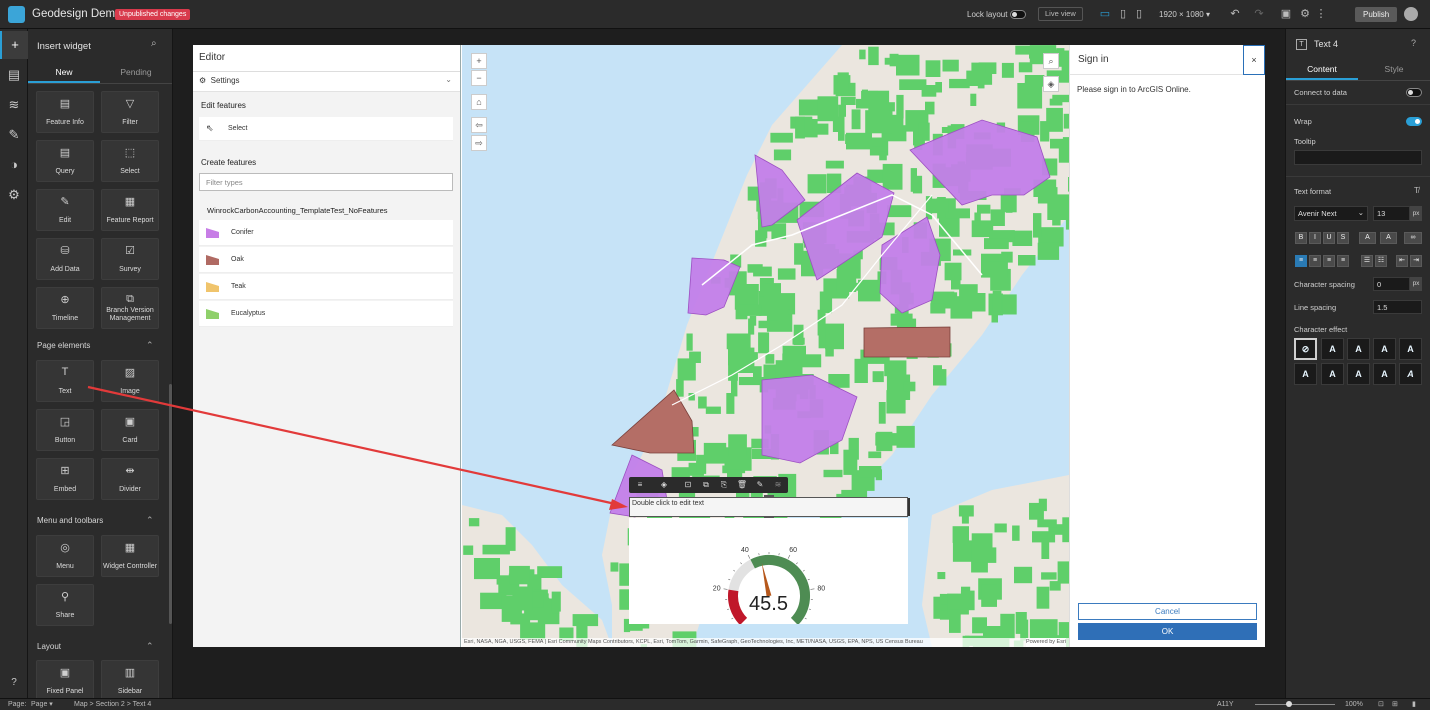 This screenshot has width=1430, height=710. What do you see at coordinates (326, 182) in the screenshot?
I see `filter-types-input: Filter types` at bounding box center [326, 182].